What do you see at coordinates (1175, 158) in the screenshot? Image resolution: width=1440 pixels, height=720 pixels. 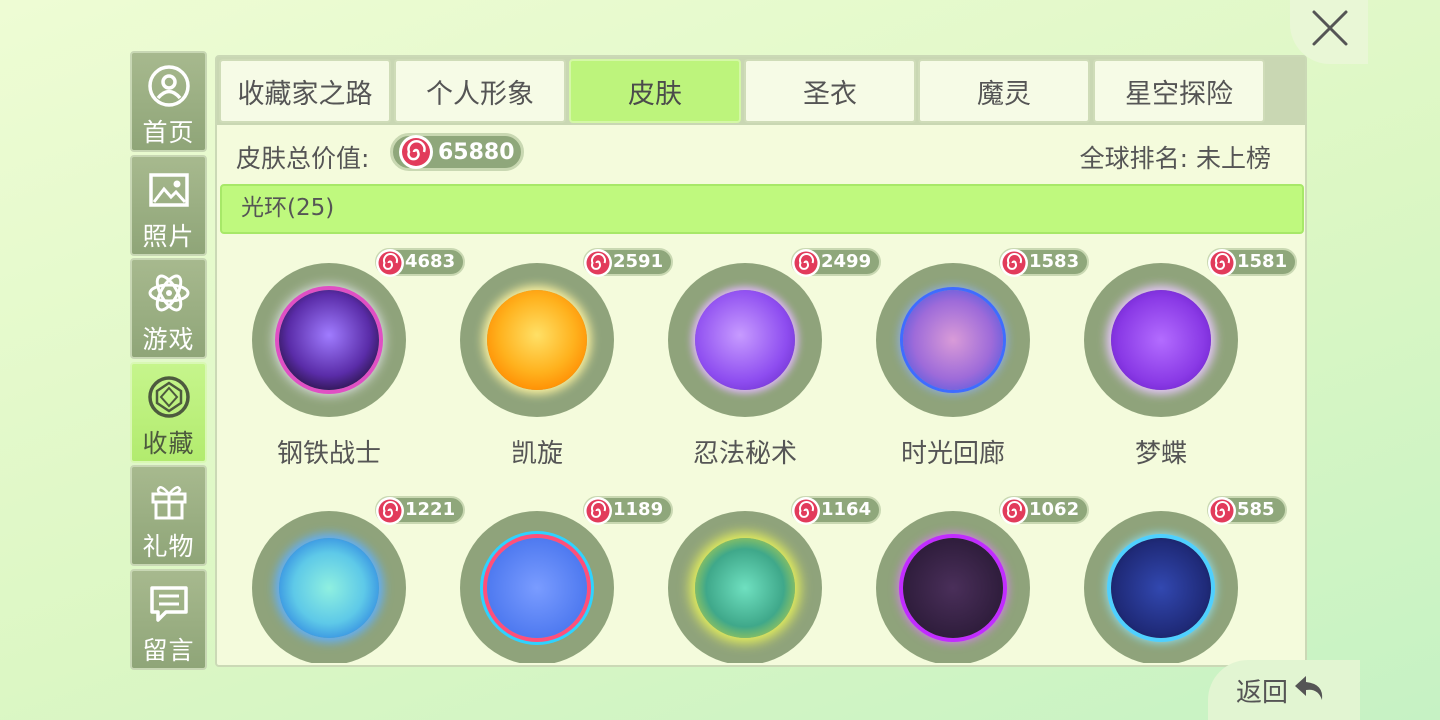 I see `global-rank: 全球排名: 未上榜` at bounding box center [1175, 158].